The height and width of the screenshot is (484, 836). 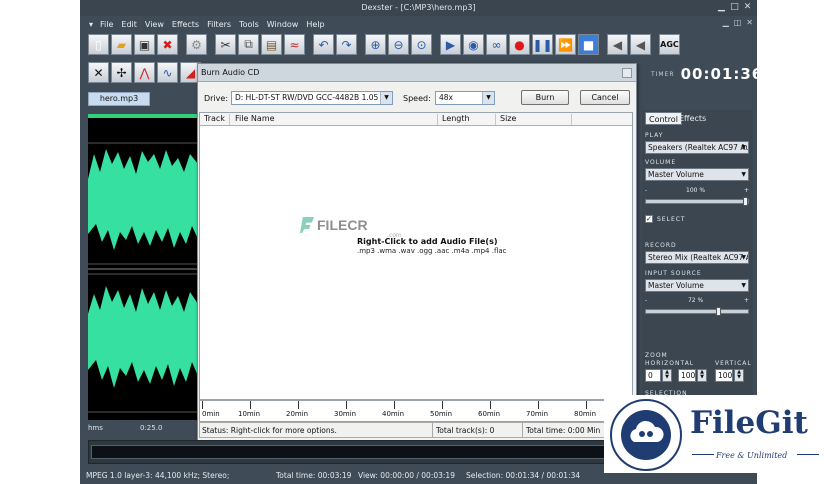 What do you see at coordinates (542, 44) in the screenshot?
I see `pause-icon: ❚❚` at bounding box center [542, 44].